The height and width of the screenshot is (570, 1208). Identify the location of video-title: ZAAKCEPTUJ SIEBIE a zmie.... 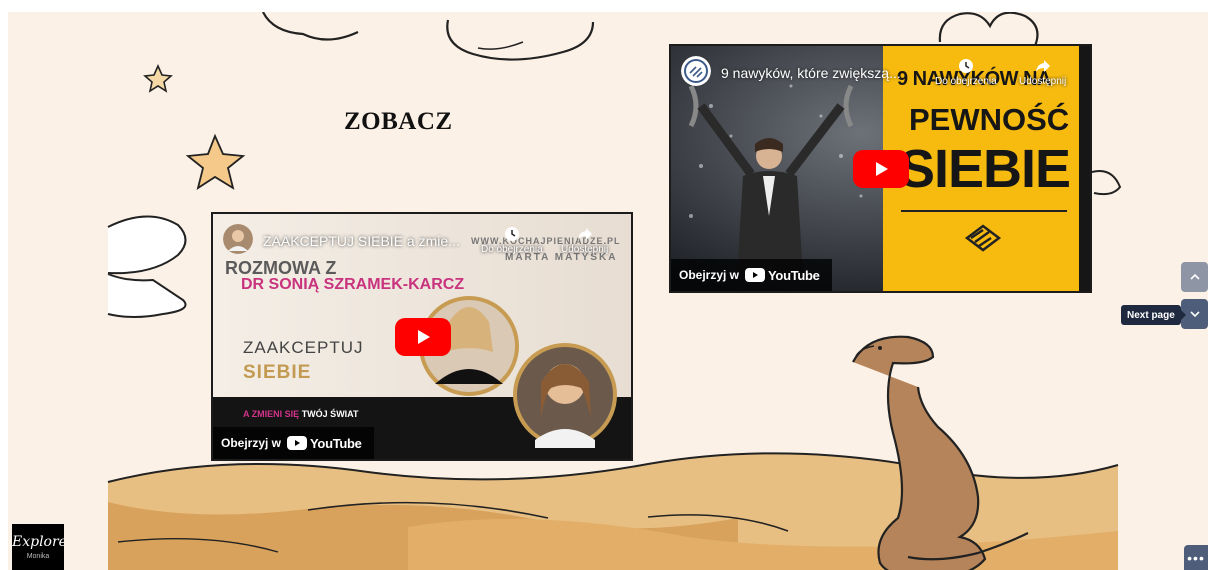
(361, 241).